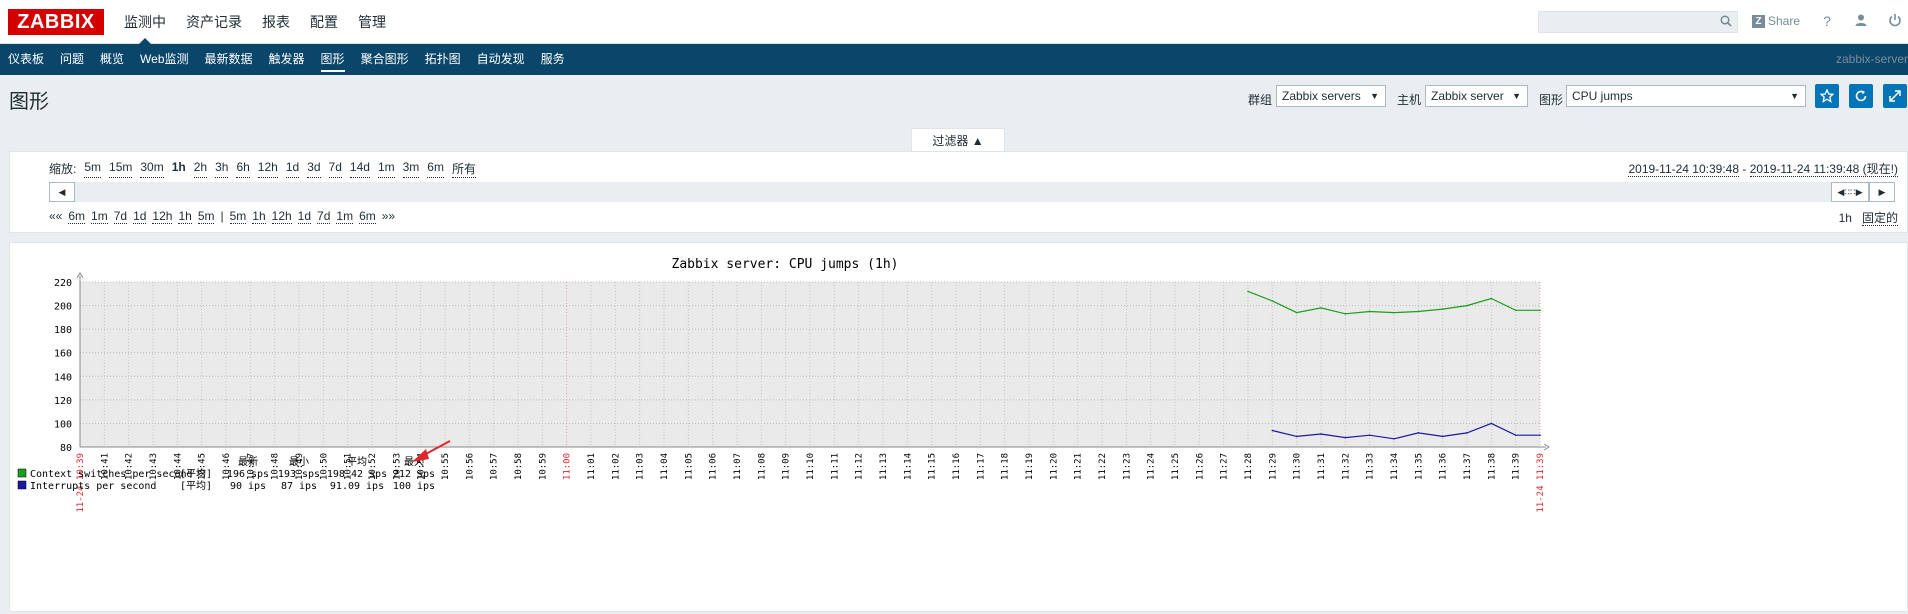 Image resolution: width=1908 pixels, height=614 pixels. I want to click on x-tick-label: 11:38, so click(1492, 466).